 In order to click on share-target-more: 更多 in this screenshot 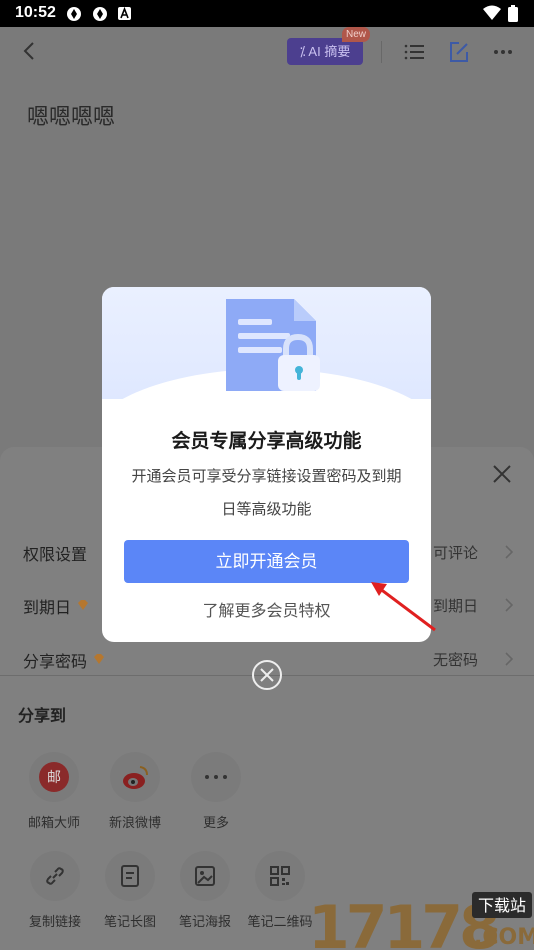, I will do `click(216, 791)`.